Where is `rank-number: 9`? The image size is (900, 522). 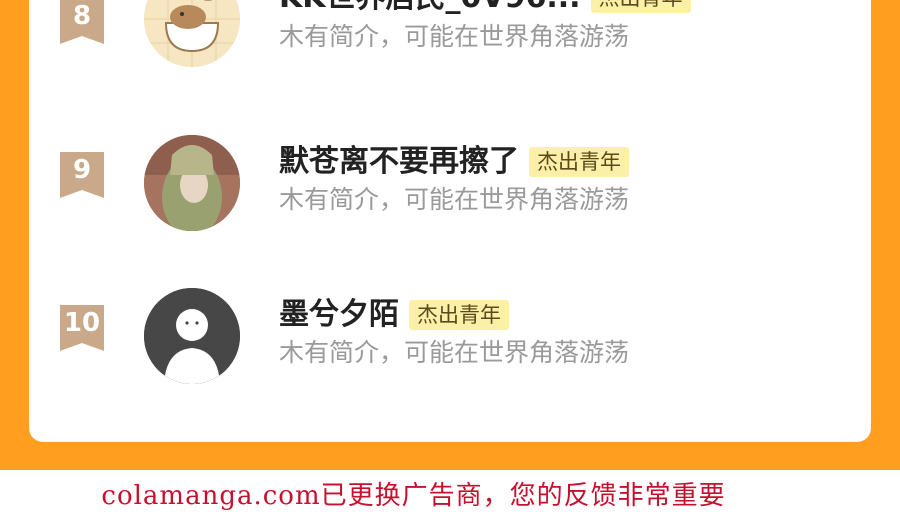
rank-number: 9 is located at coordinates (82, 170).